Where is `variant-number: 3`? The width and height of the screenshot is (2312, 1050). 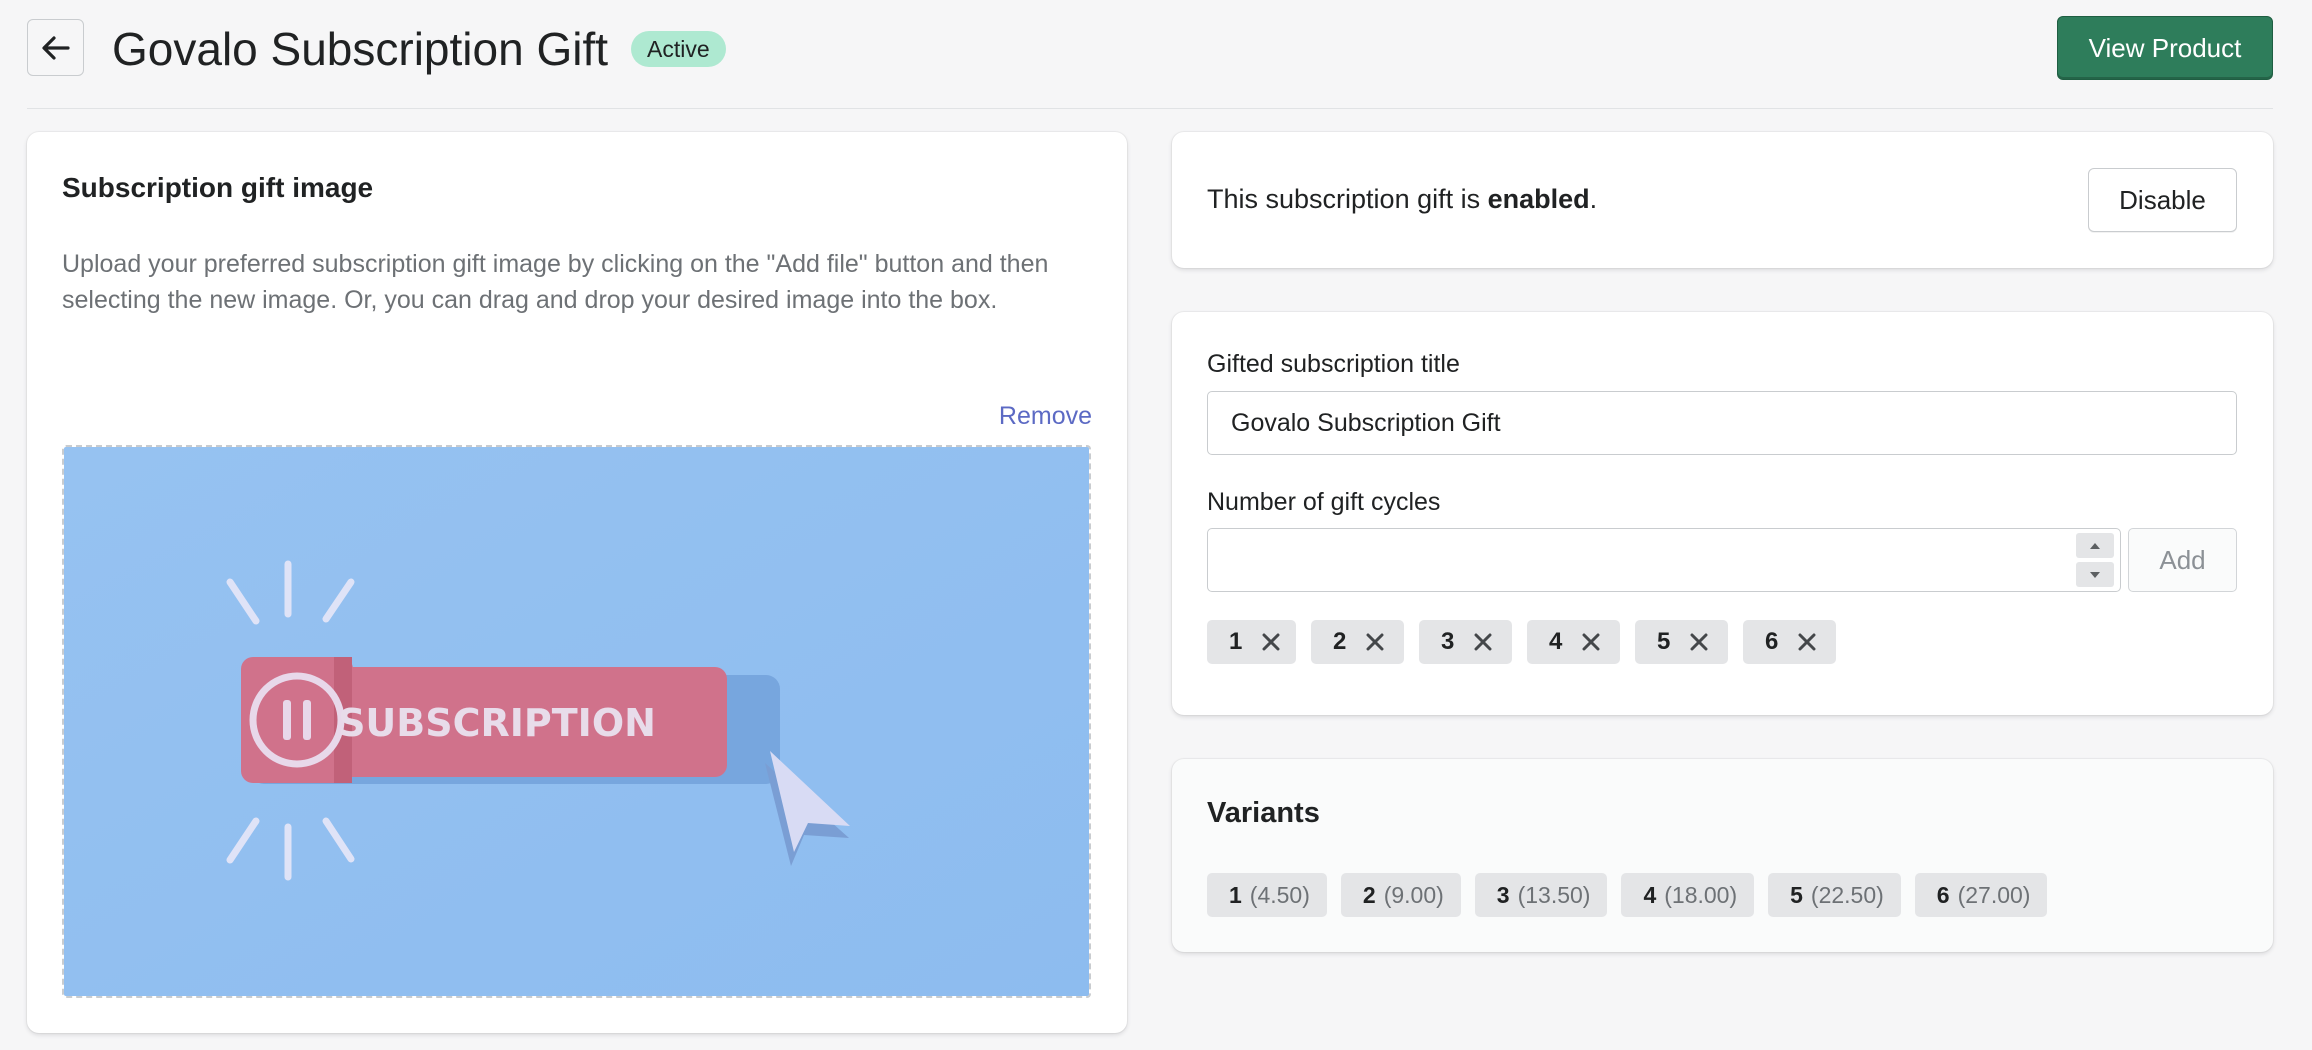 variant-number: 3 is located at coordinates (1503, 894).